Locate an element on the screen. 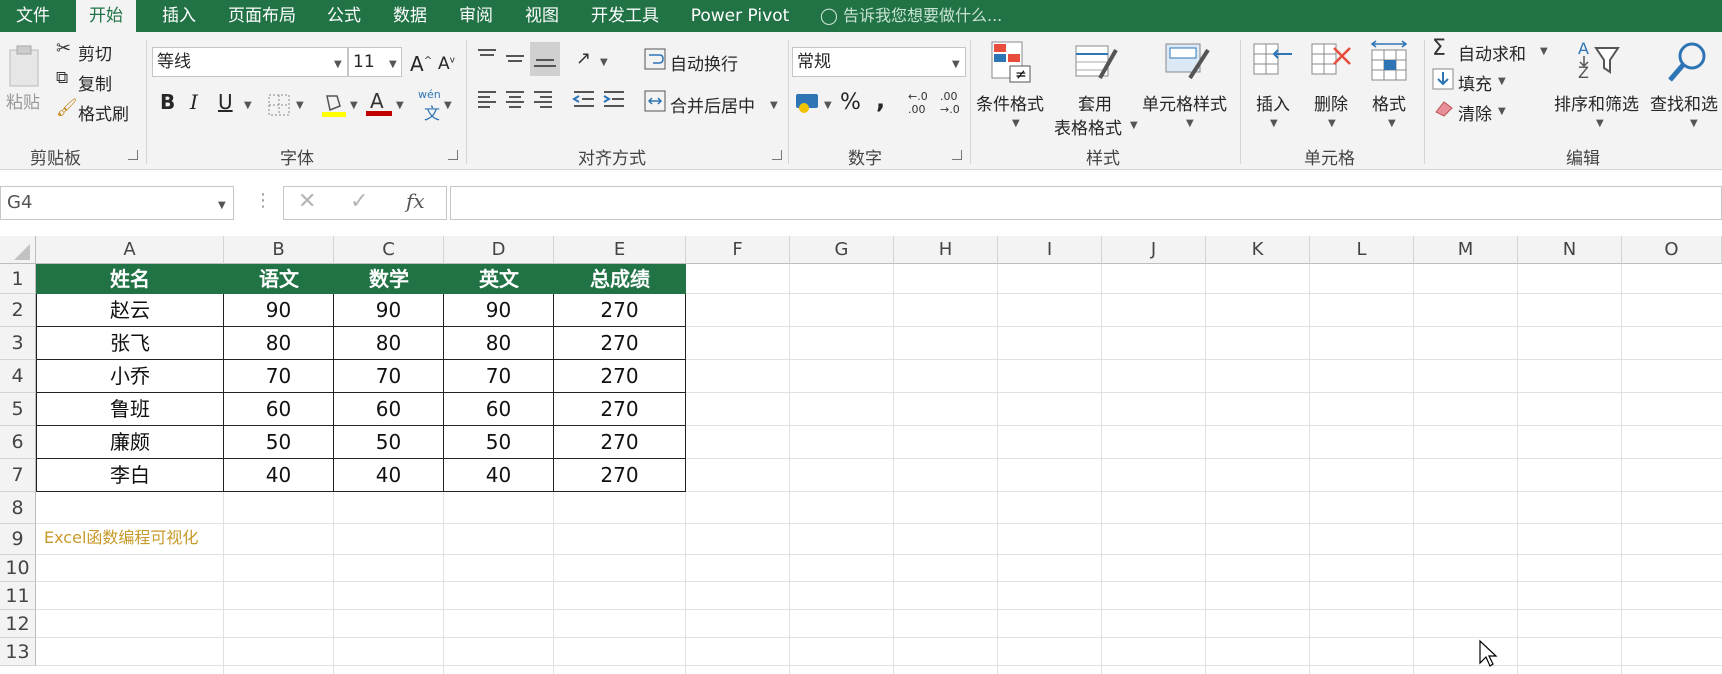 This screenshot has height=674, width=1722. borders-icon is located at coordinates (279, 107).